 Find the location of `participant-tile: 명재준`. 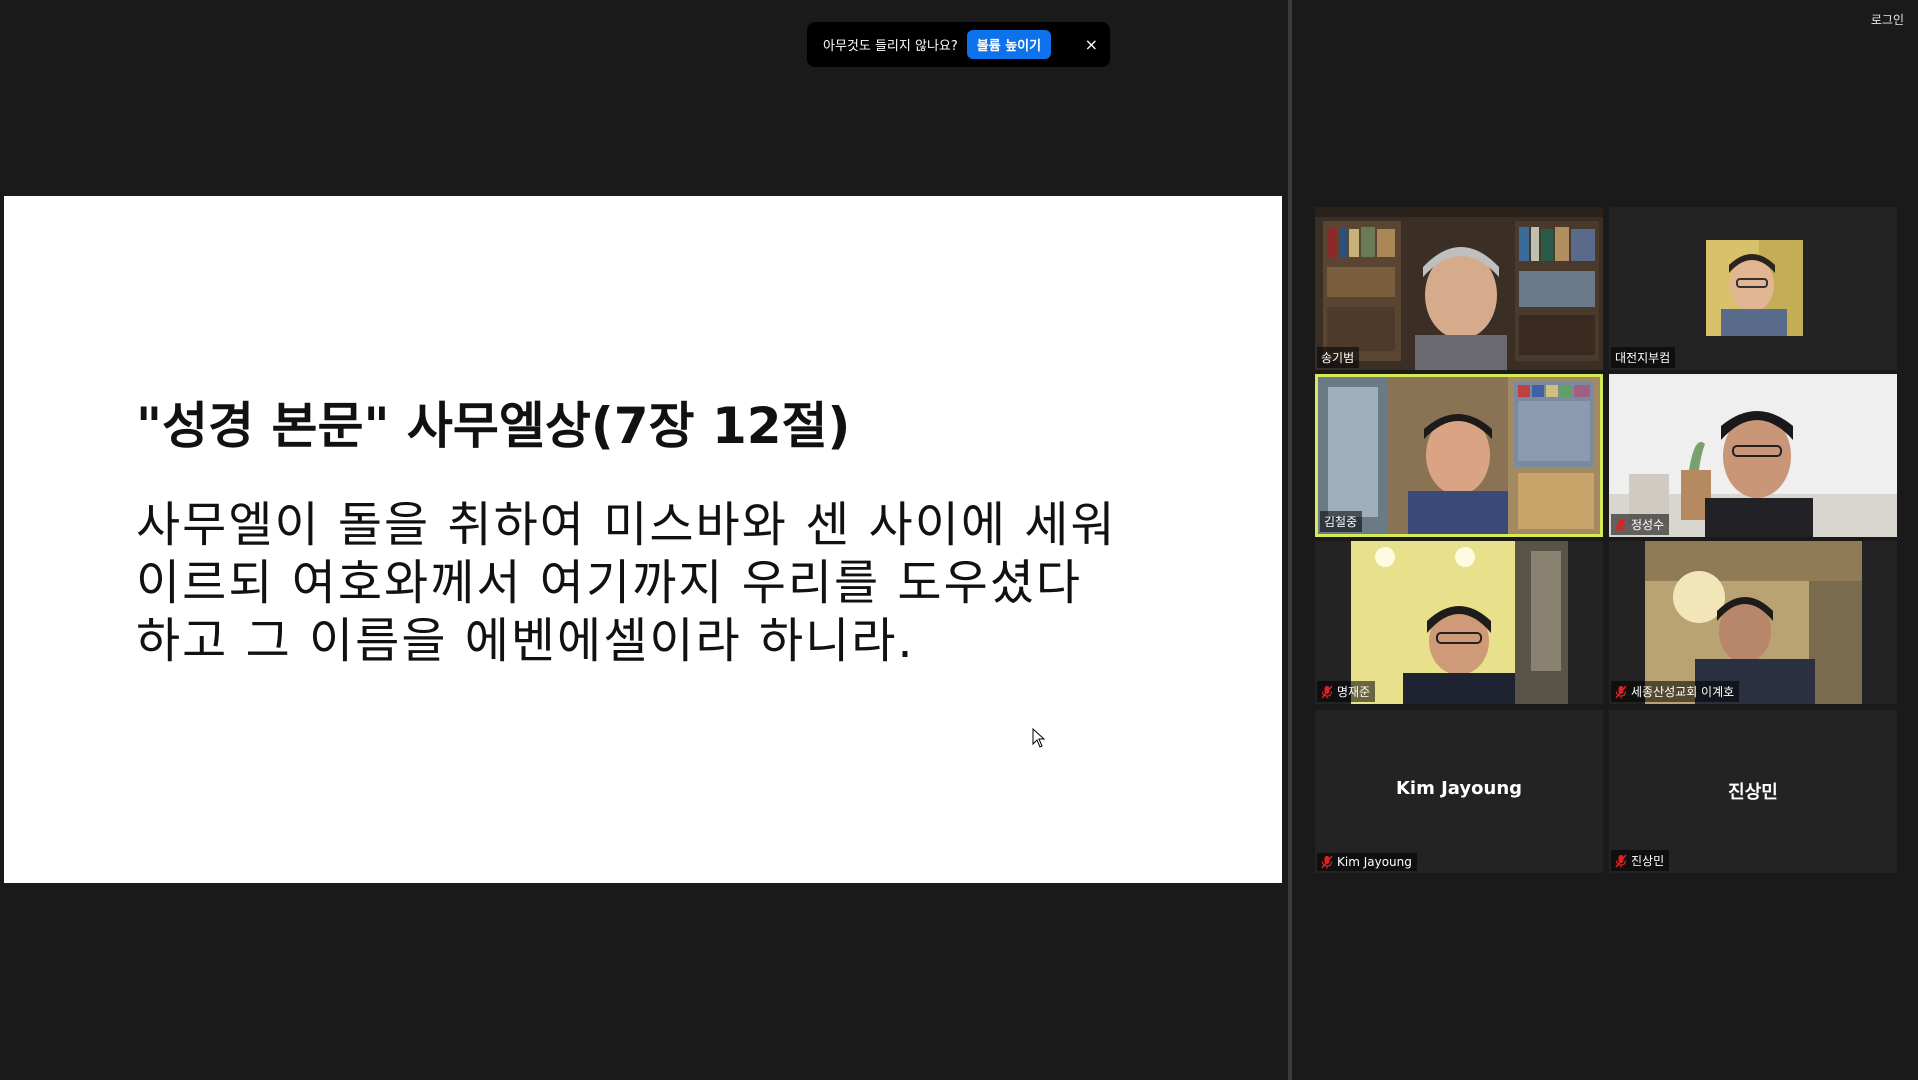

participant-tile: 명재준 is located at coordinates (1459, 622).